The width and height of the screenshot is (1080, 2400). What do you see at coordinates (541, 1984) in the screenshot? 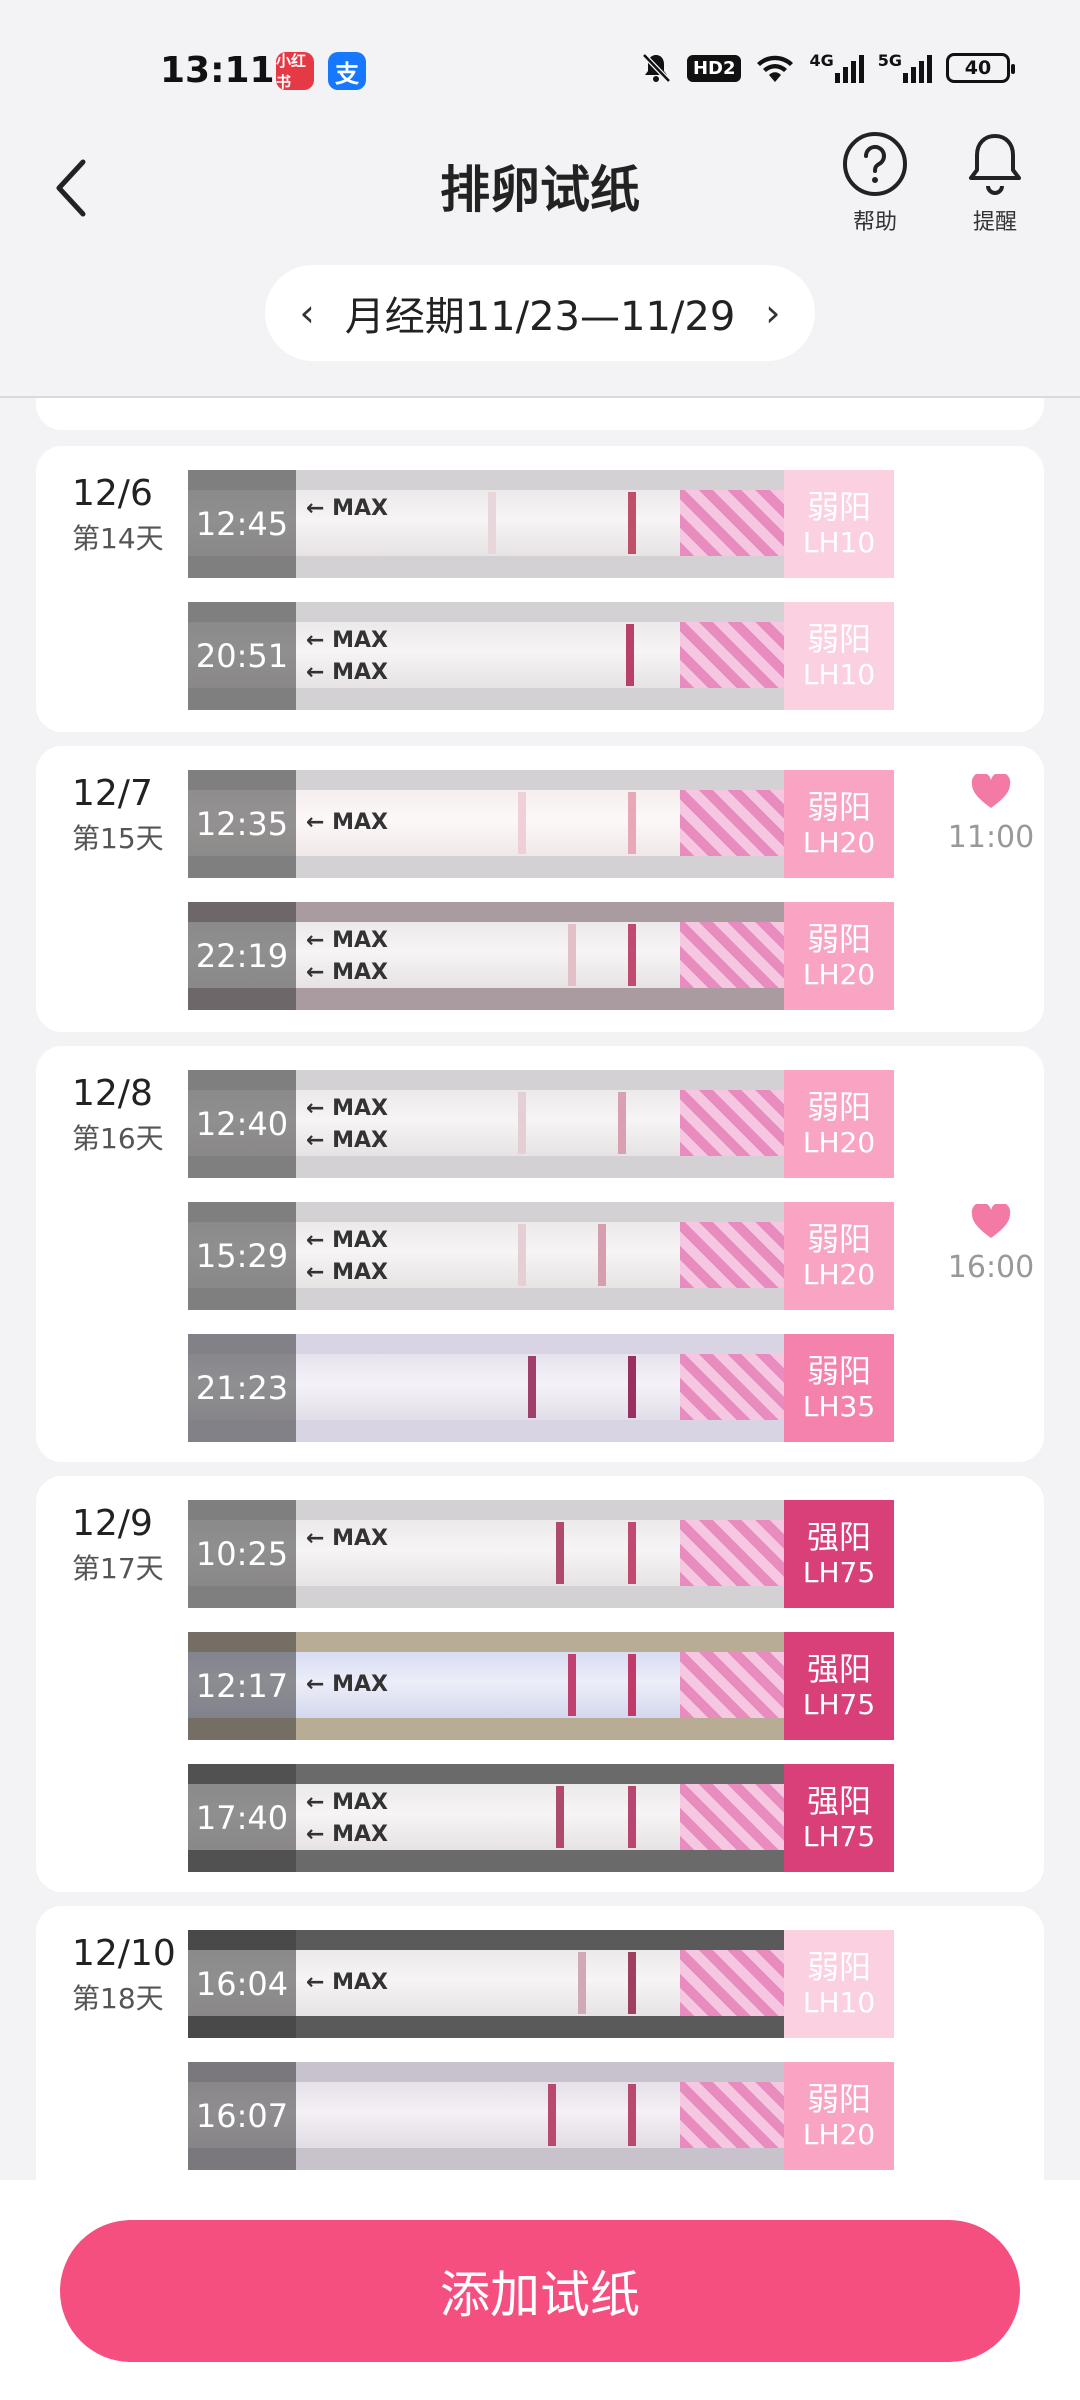
I see `strip-row: ← MAX 16:04 弱阳 LH10` at bounding box center [541, 1984].